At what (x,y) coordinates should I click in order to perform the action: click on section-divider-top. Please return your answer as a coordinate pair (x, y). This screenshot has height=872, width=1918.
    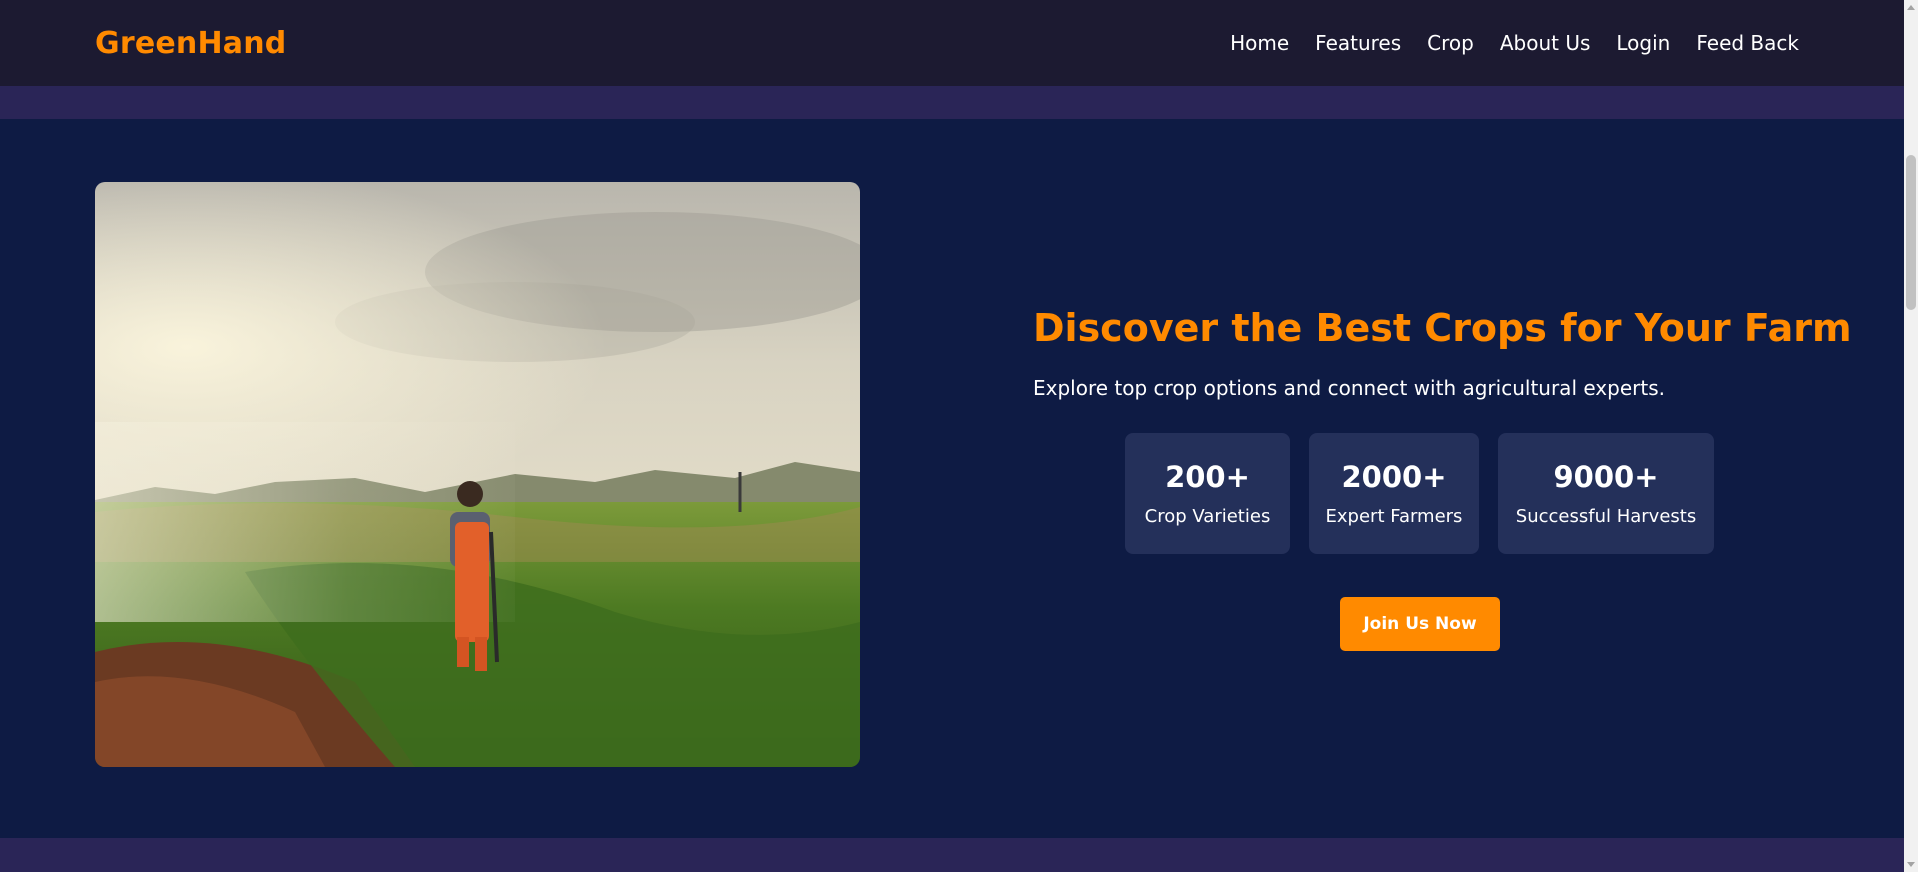
    Looking at the image, I should click on (952, 102).